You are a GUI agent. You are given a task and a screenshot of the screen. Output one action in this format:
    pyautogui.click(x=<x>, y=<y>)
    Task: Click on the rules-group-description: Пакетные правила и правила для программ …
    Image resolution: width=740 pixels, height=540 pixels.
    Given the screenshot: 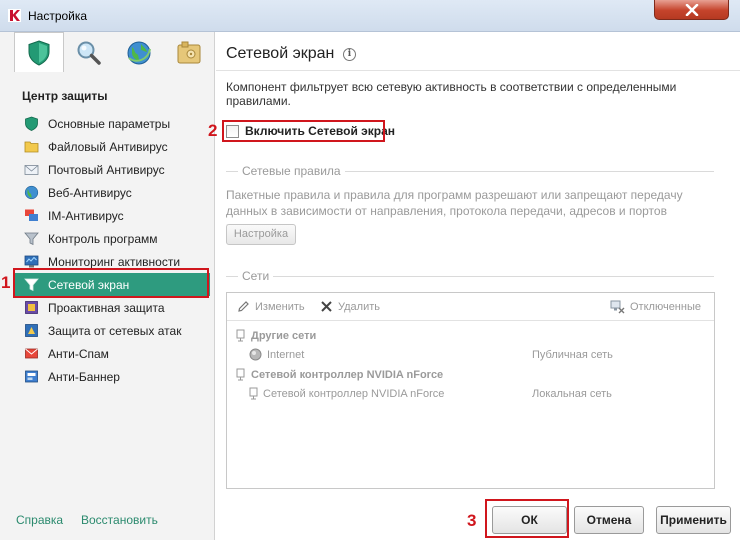 What is the action you would take?
    pyautogui.click(x=454, y=211)
    